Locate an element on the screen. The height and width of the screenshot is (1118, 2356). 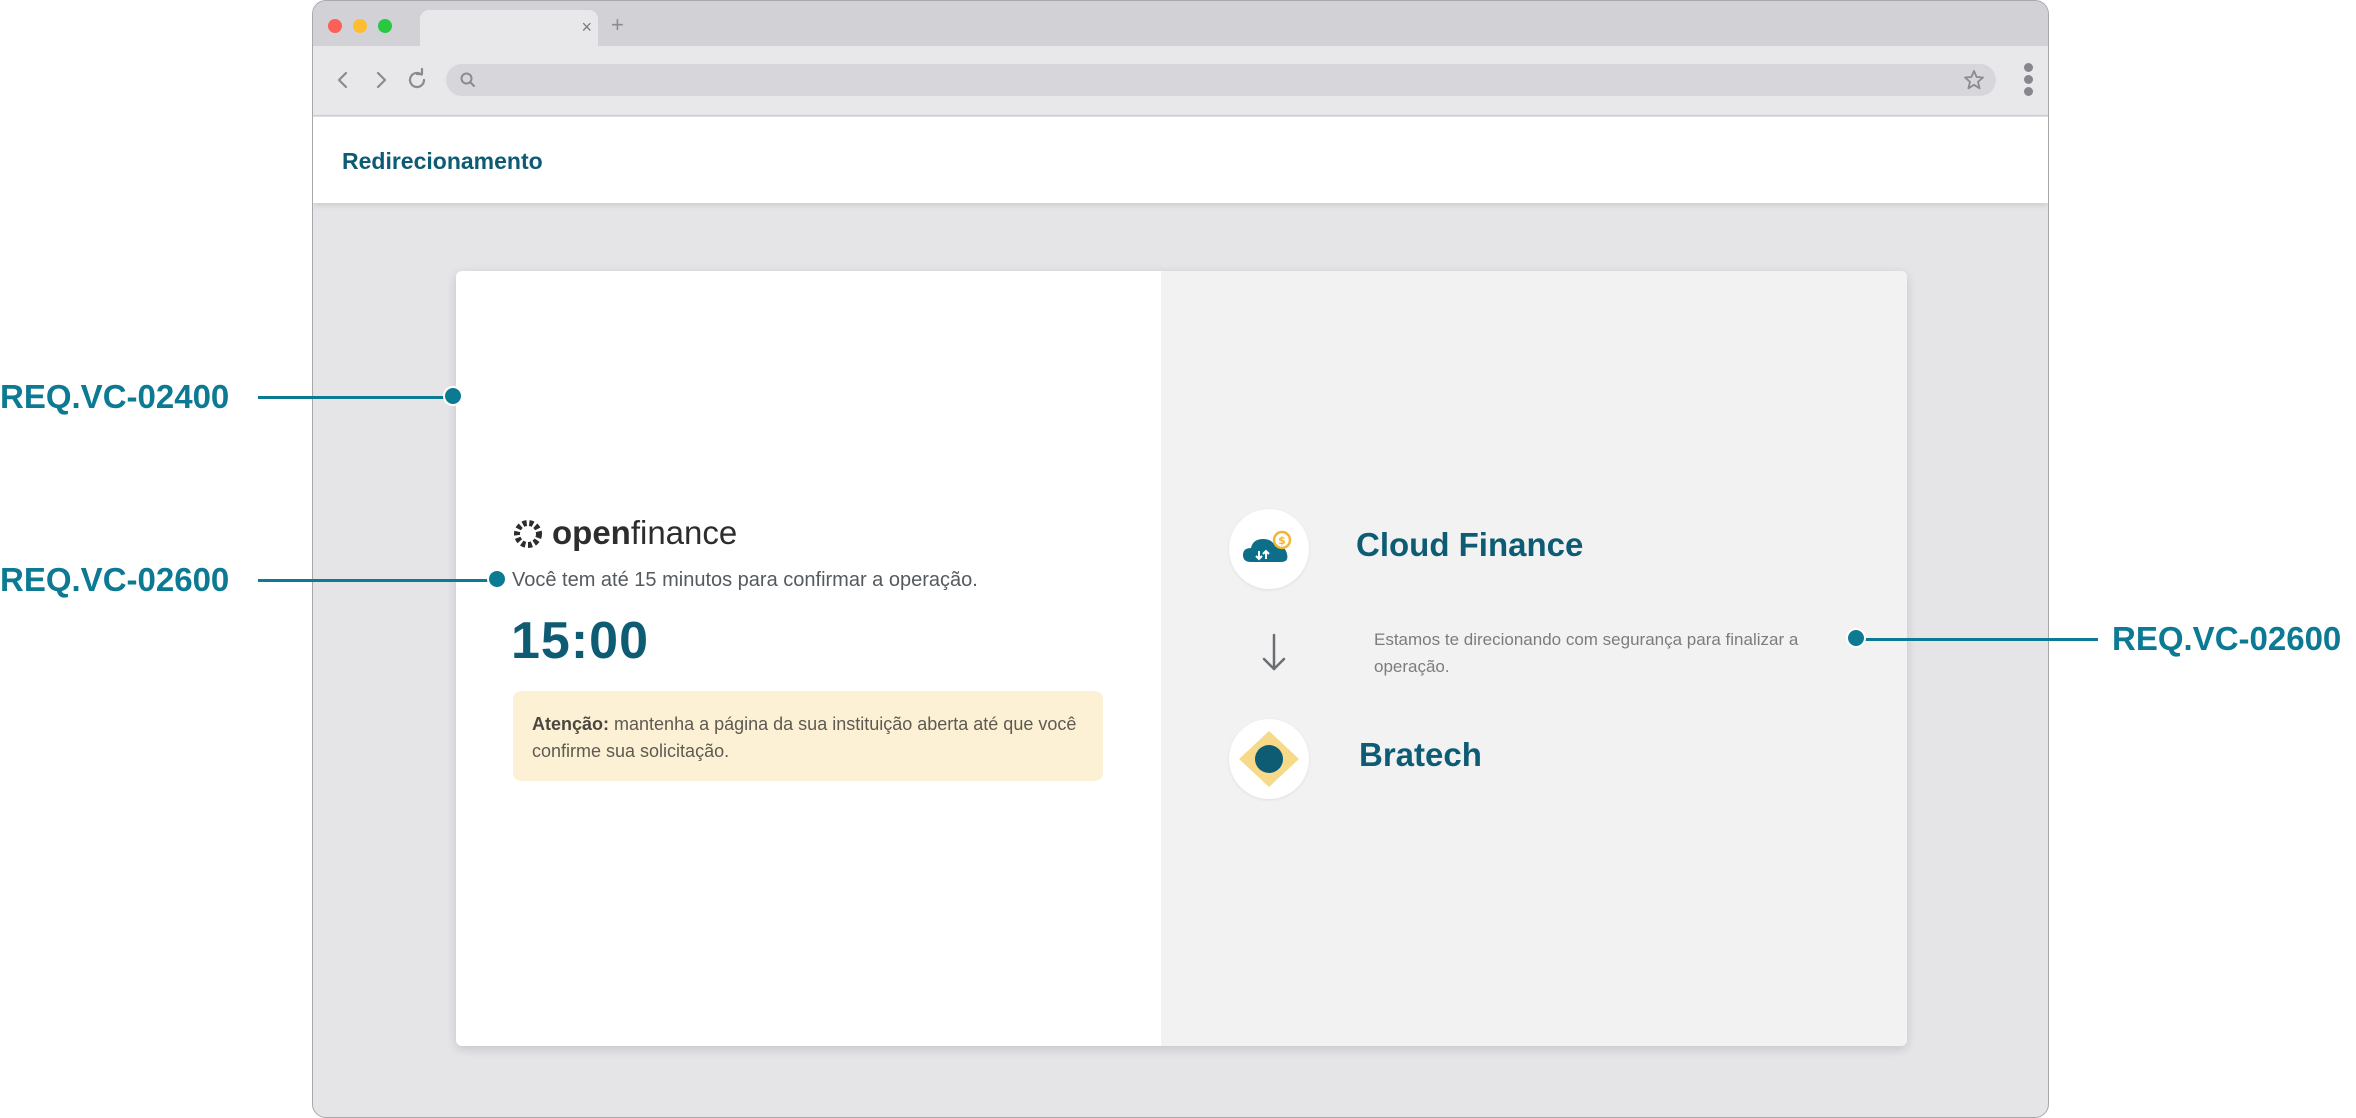
close-window-button is located at coordinates (335, 26).